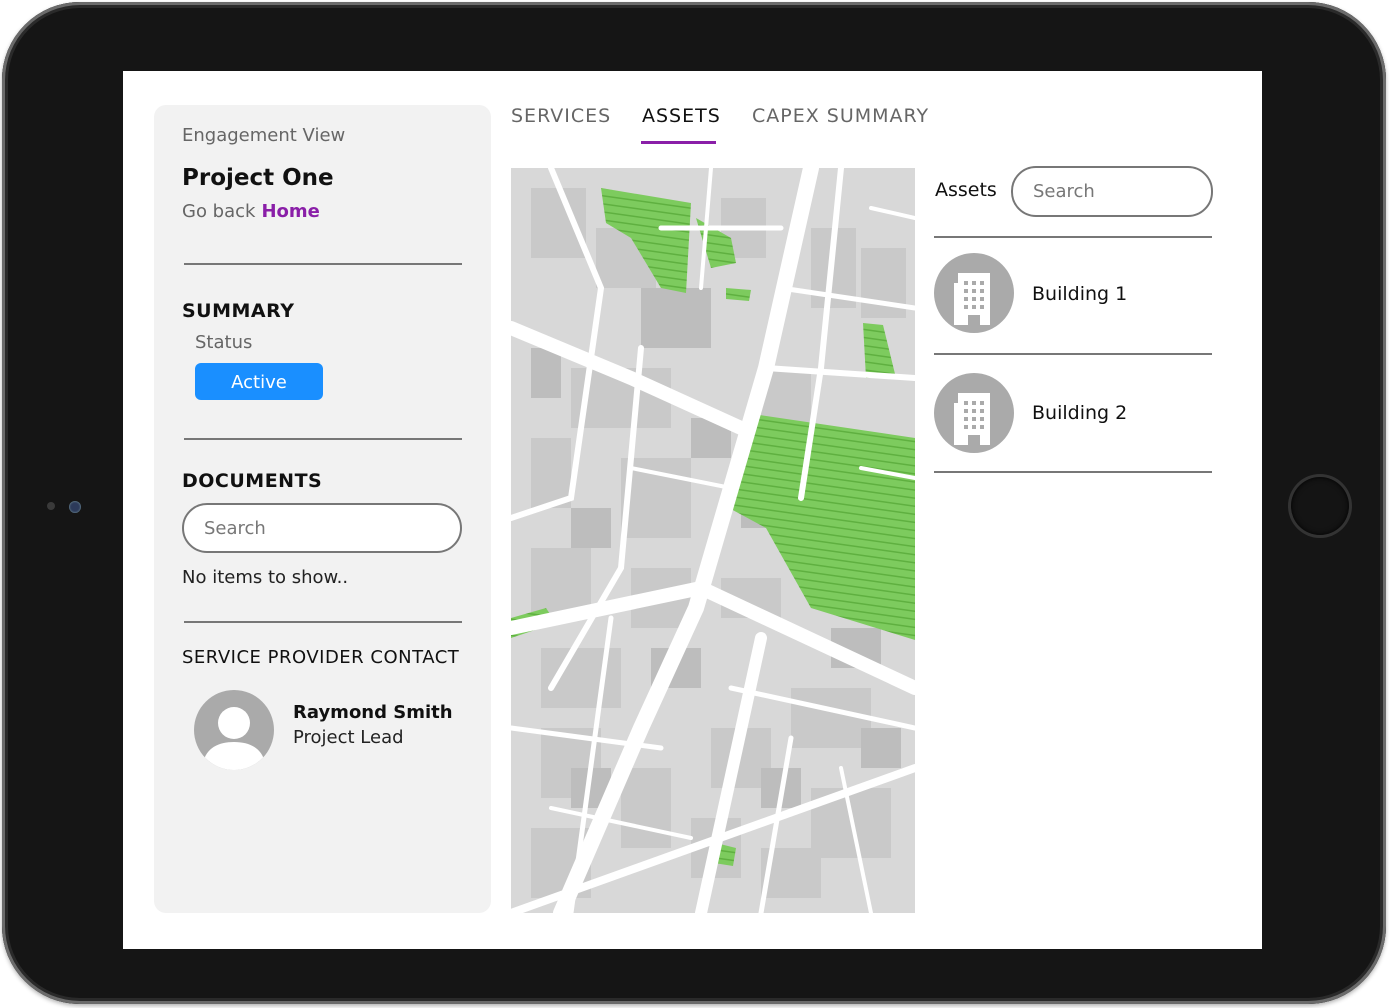 The image size is (1390, 1008). What do you see at coordinates (265, 577) in the screenshot?
I see `documents-empty-text: No items to show..` at bounding box center [265, 577].